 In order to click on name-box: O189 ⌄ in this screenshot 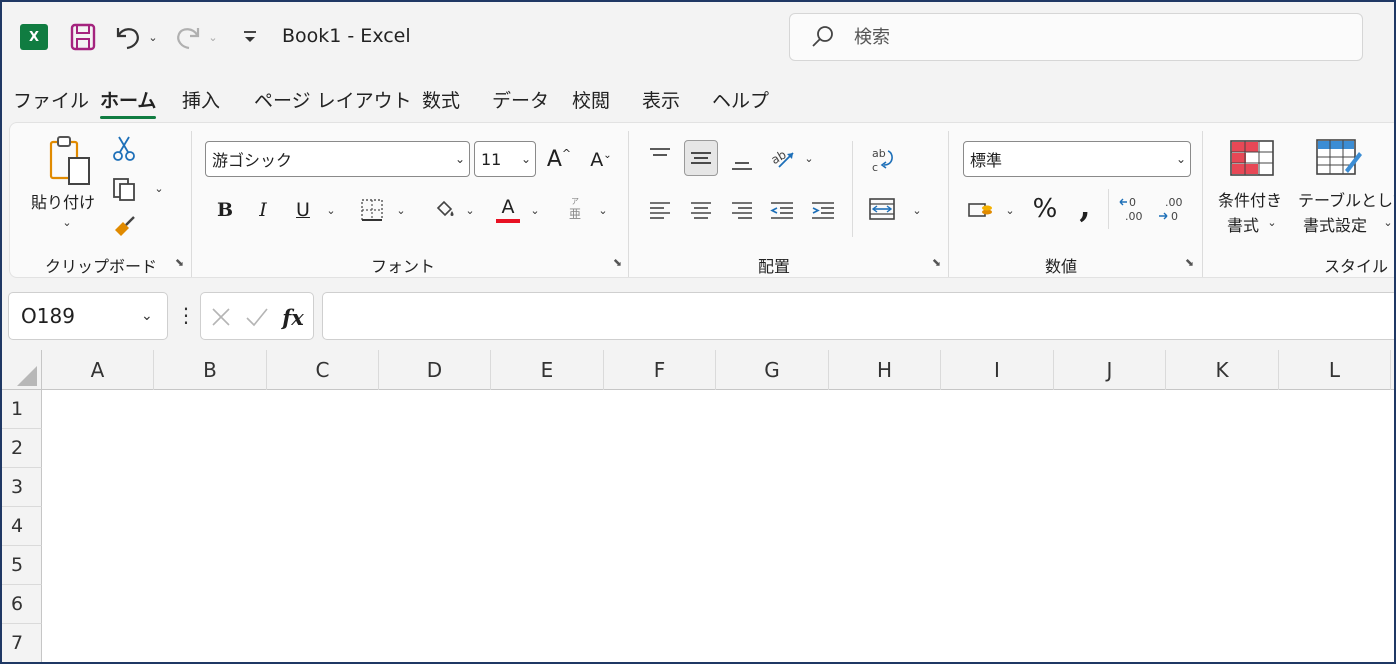, I will do `click(88, 316)`.